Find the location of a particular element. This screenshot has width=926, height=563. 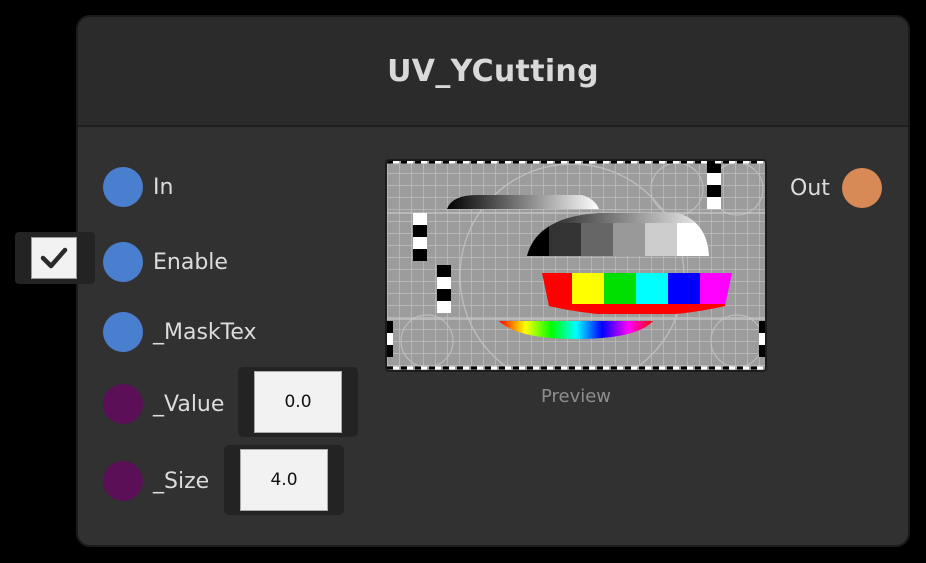

port-enable-label: Enable is located at coordinates (190, 262).